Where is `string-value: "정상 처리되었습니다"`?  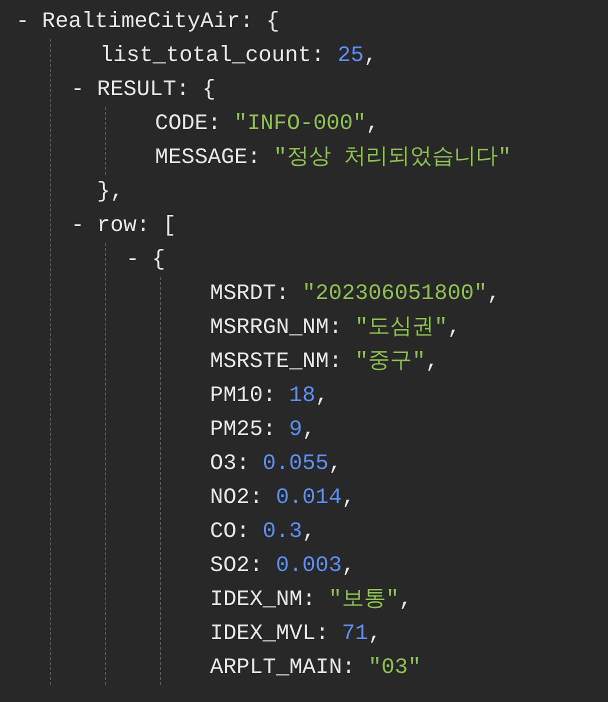 string-value: "정상 처리되었습니다" is located at coordinates (393, 158).